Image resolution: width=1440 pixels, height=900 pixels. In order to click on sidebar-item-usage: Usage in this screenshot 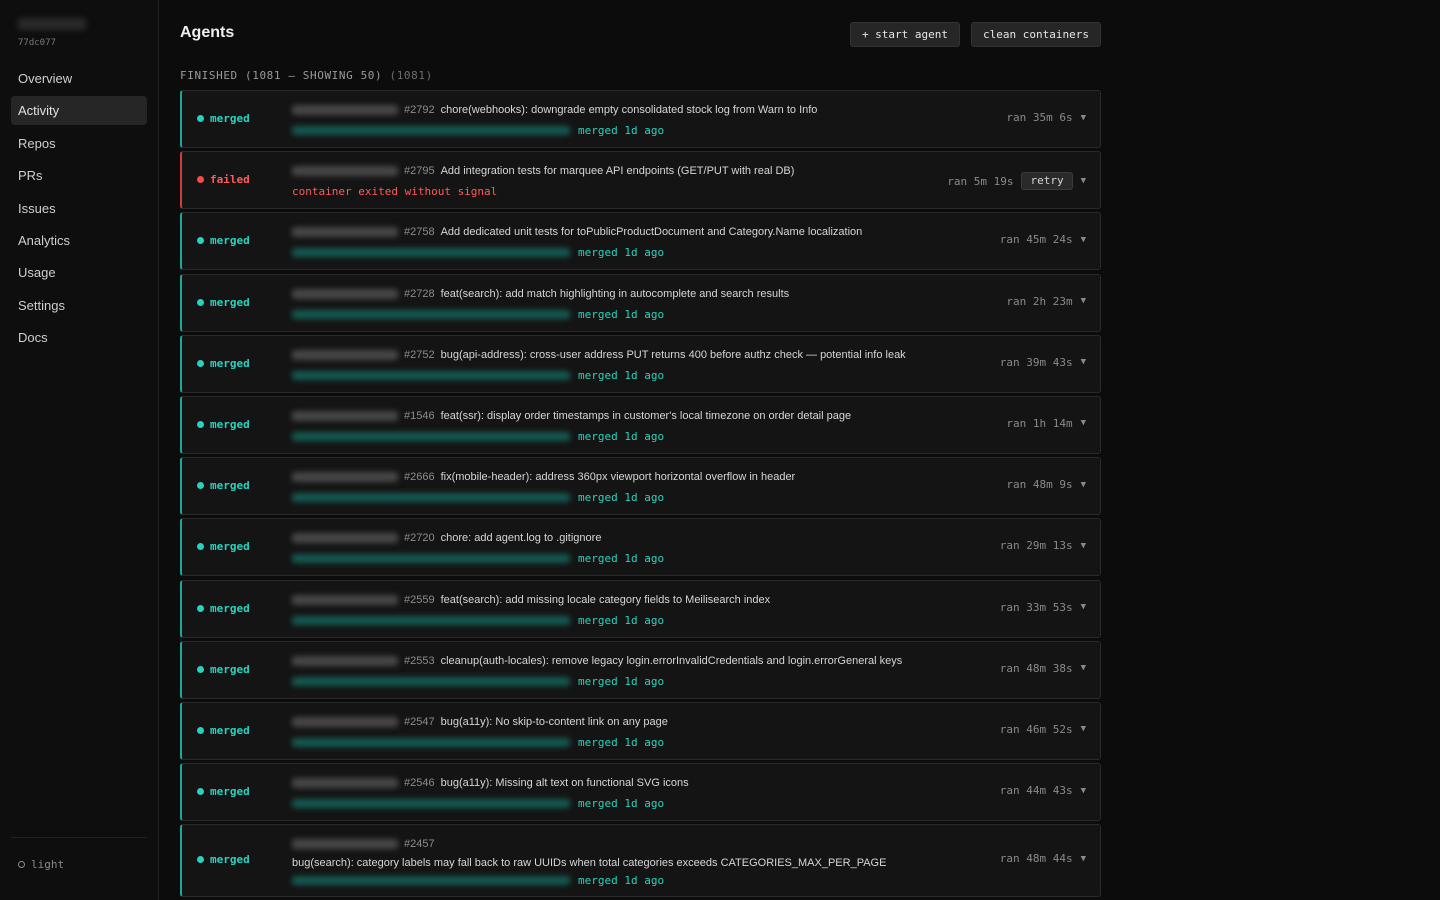, I will do `click(79, 272)`.